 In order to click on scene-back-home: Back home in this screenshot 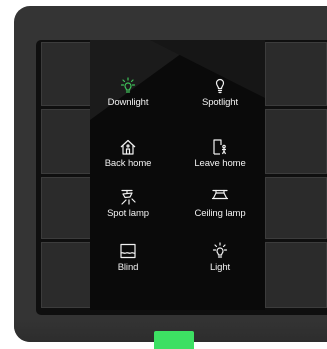, I will do `click(130, 153)`.